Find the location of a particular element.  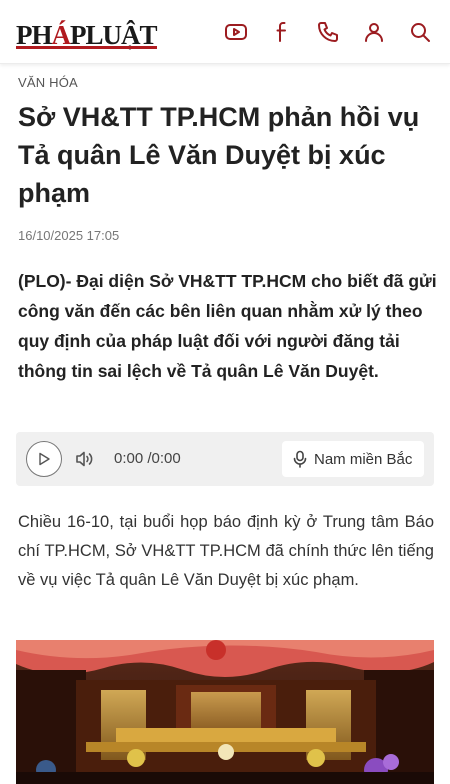

article-timestamp: 16/10/2025 17:05 is located at coordinates (69, 235).